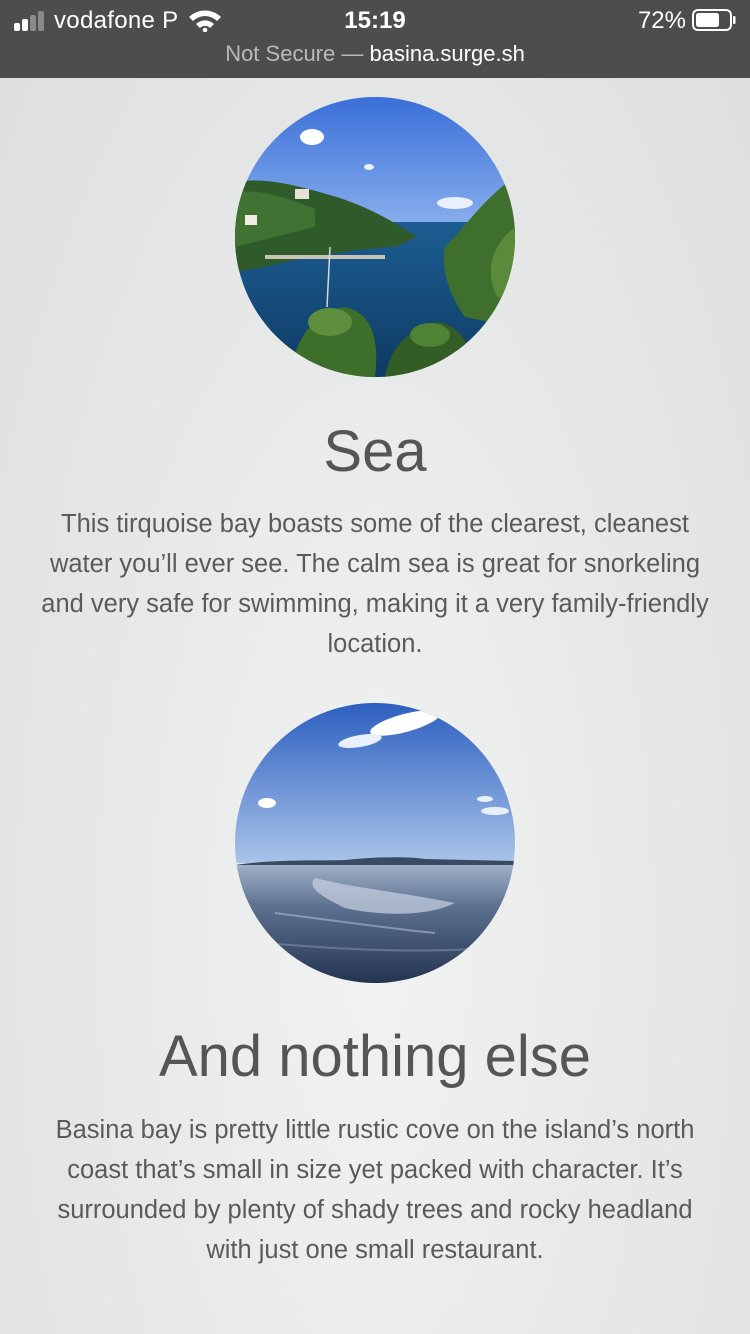  Describe the element at coordinates (294, 53) in the screenshot. I see `not-secure-label: Not Secure —` at that location.